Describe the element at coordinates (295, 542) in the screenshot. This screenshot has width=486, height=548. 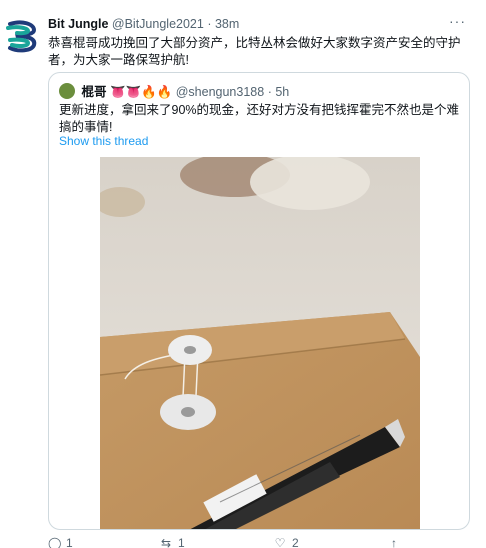
I see `like-count: 2` at that location.